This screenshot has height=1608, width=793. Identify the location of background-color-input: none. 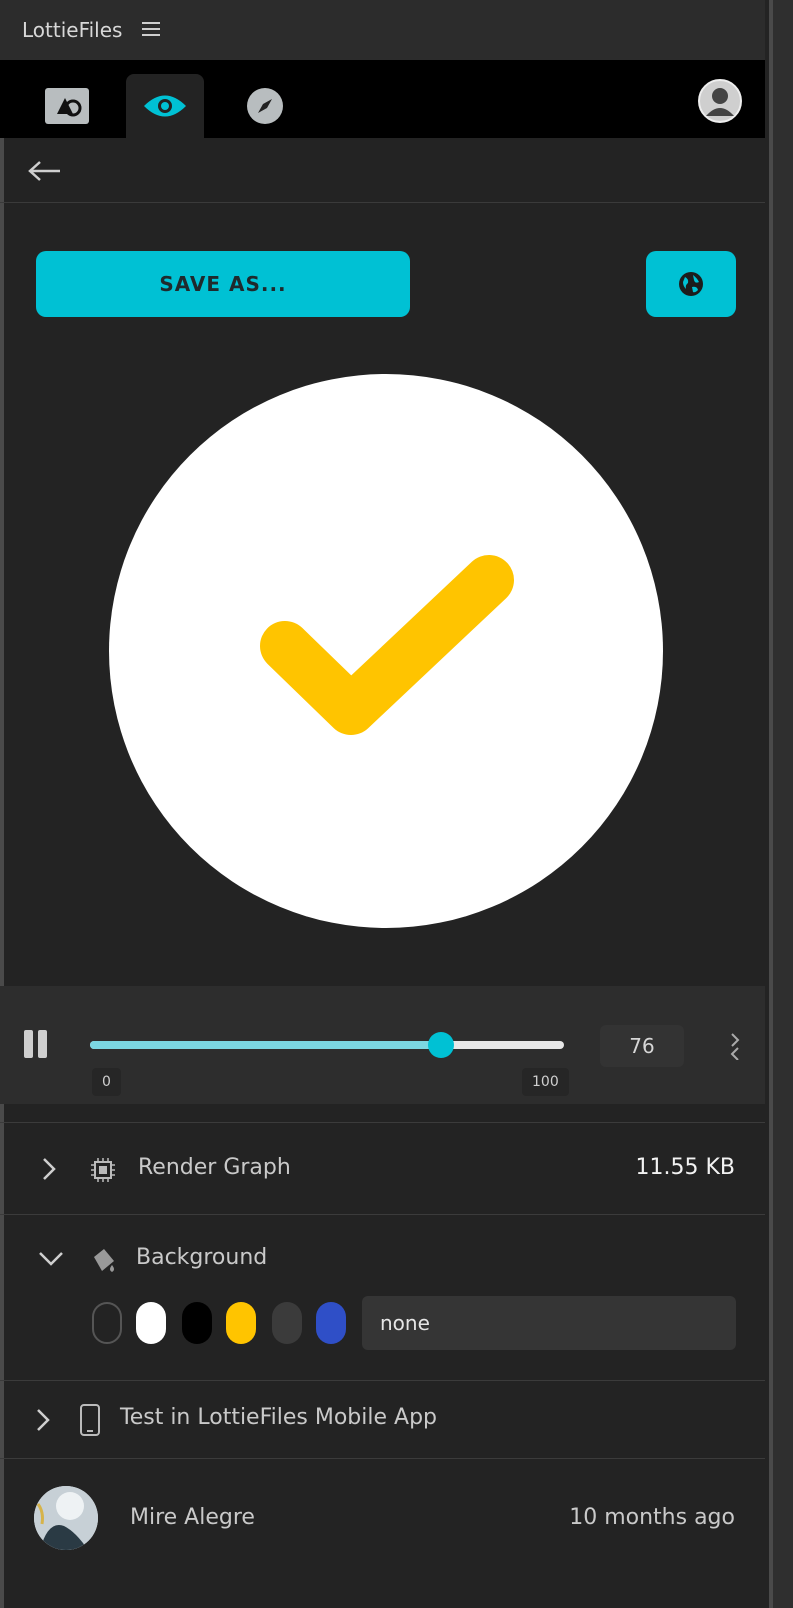
(549, 1323).